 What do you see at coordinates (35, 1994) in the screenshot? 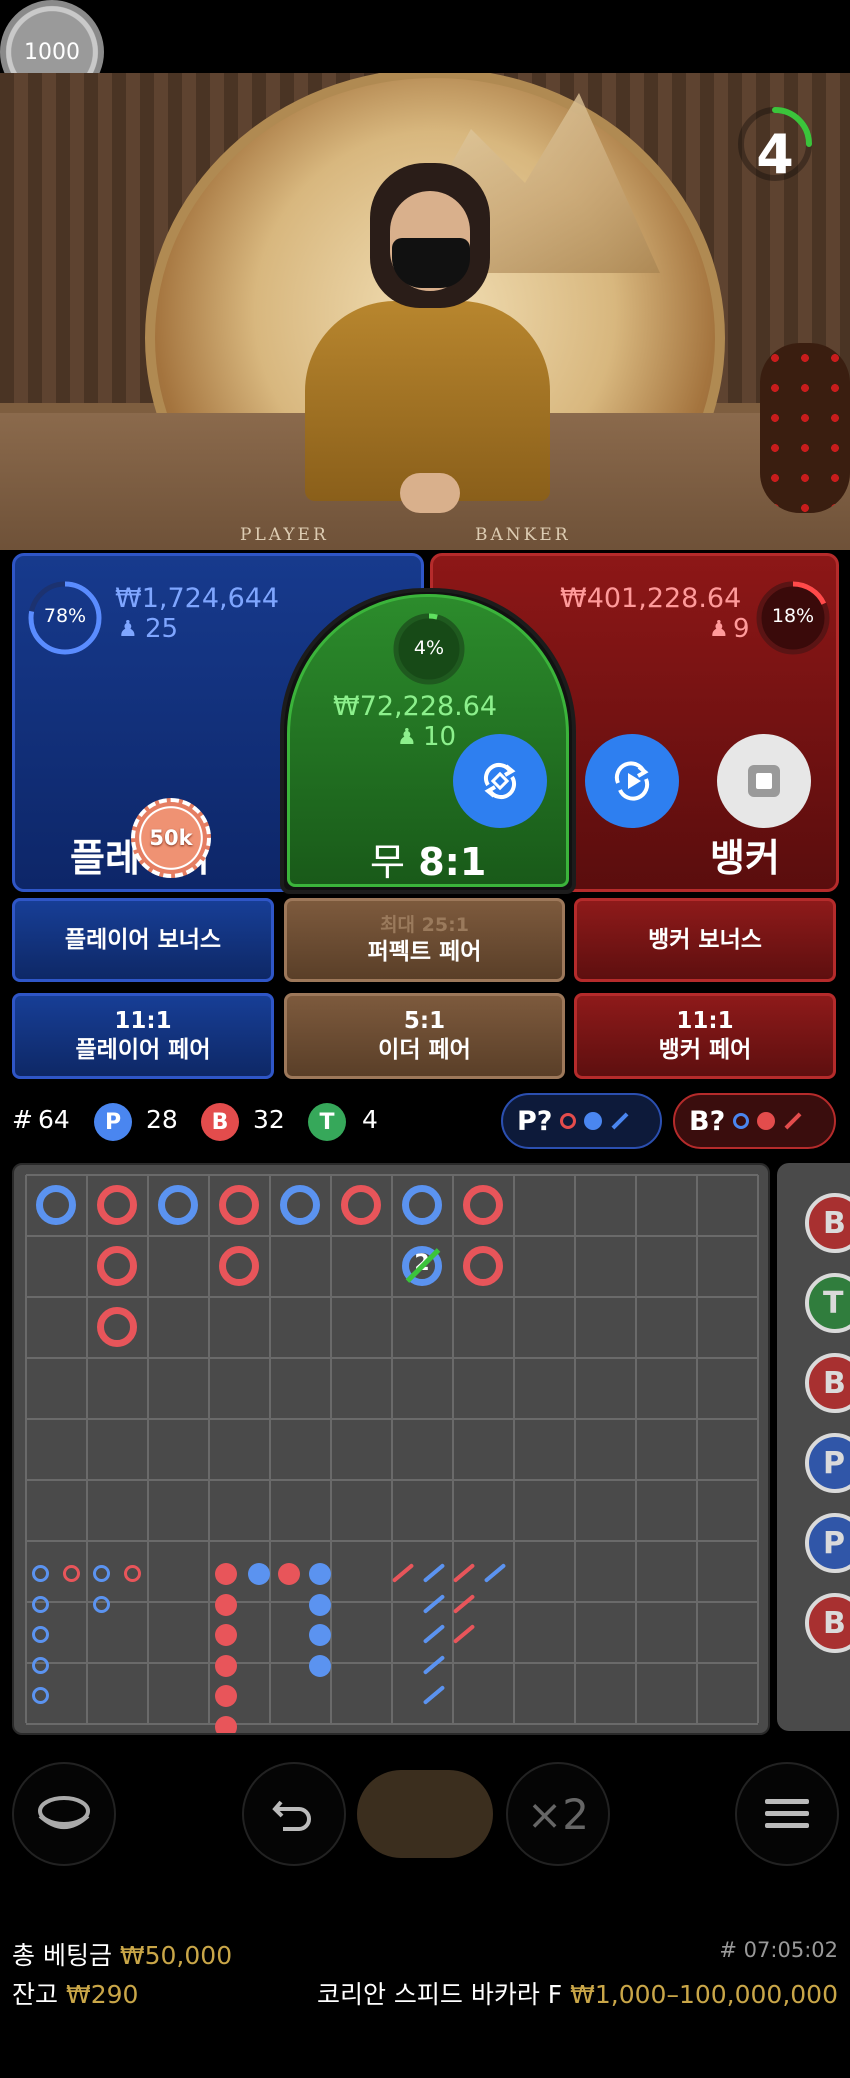
I see `balance-label: 잔고` at bounding box center [35, 1994].